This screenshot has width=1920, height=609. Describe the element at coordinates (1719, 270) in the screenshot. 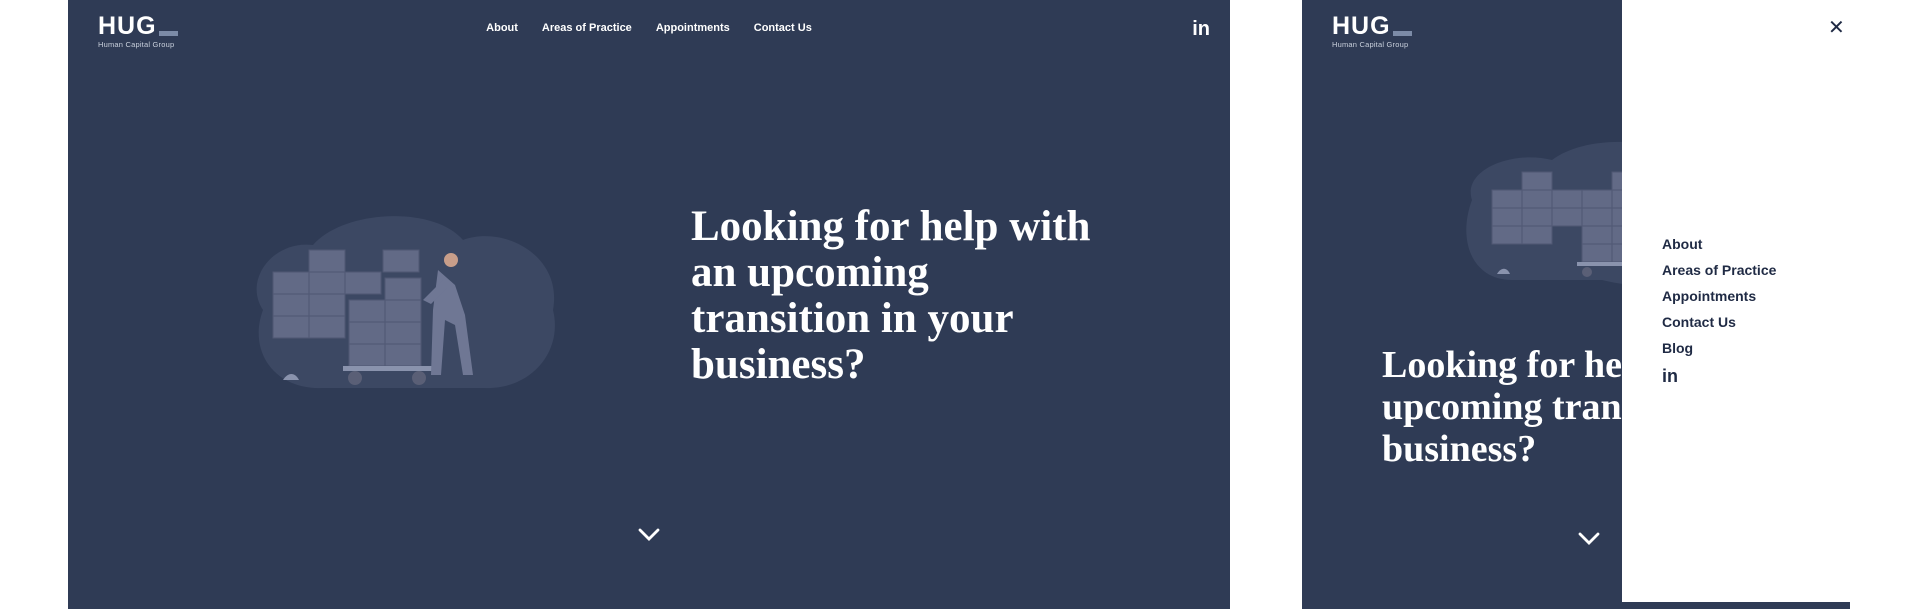

I see `mobile-menu-item-areas-of-practice: Areas of Practice` at that location.